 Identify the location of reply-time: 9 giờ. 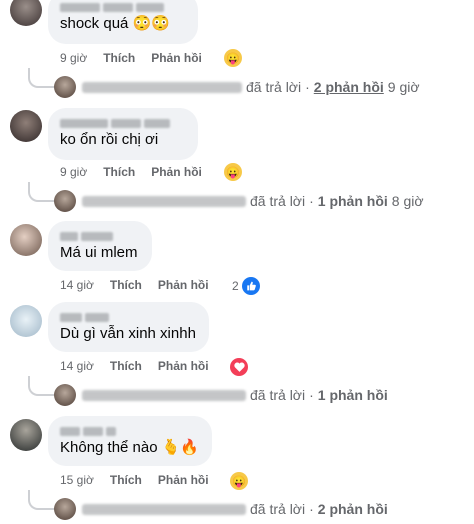
(403, 87).